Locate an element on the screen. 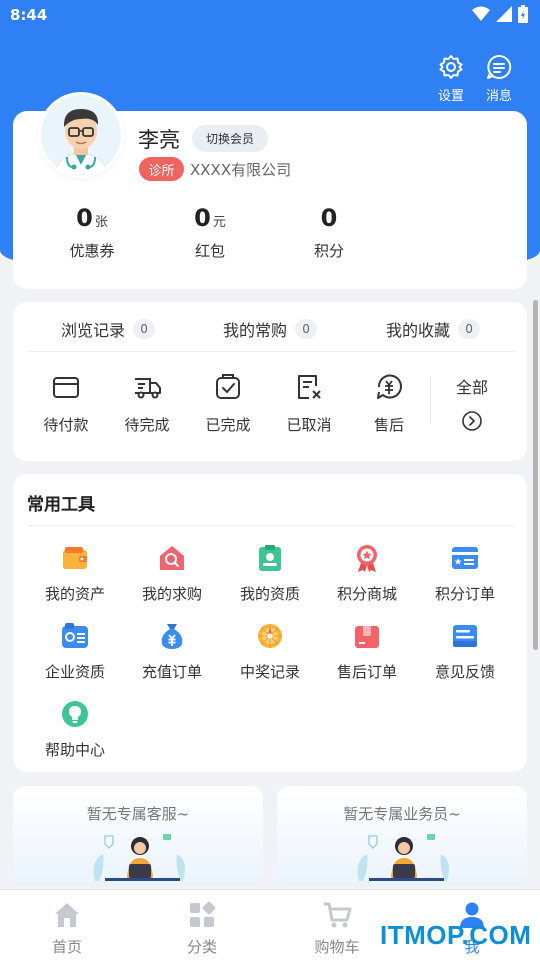 The width and height of the screenshot is (540, 960). order-label: 待付款 is located at coordinates (66, 425).